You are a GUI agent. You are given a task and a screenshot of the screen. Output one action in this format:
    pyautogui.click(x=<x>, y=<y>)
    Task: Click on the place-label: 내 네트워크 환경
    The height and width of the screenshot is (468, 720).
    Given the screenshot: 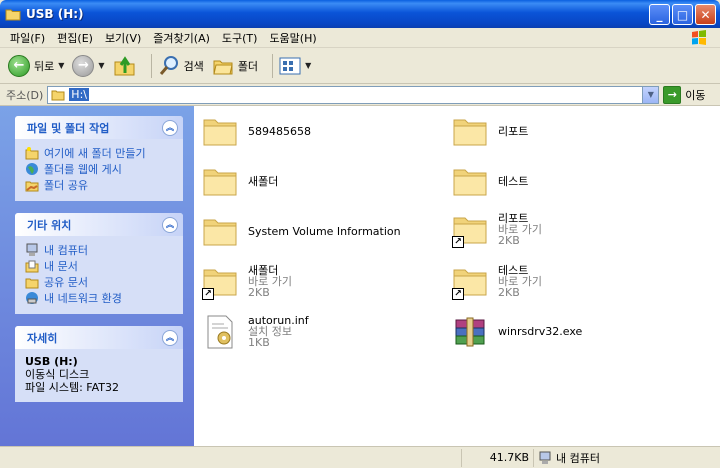 What is the action you would take?
    pyautogui.click(x=83, y=298)
    